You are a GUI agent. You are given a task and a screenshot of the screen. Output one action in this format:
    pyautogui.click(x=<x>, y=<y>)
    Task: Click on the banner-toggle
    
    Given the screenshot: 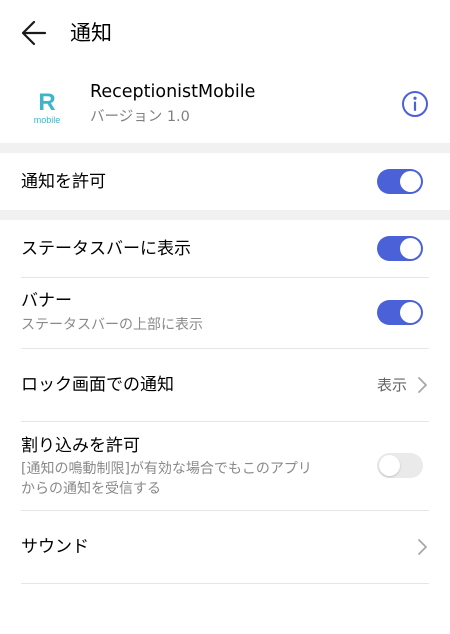 What is the action you would take?
    pyautogui.click(x=400, y=312)
    